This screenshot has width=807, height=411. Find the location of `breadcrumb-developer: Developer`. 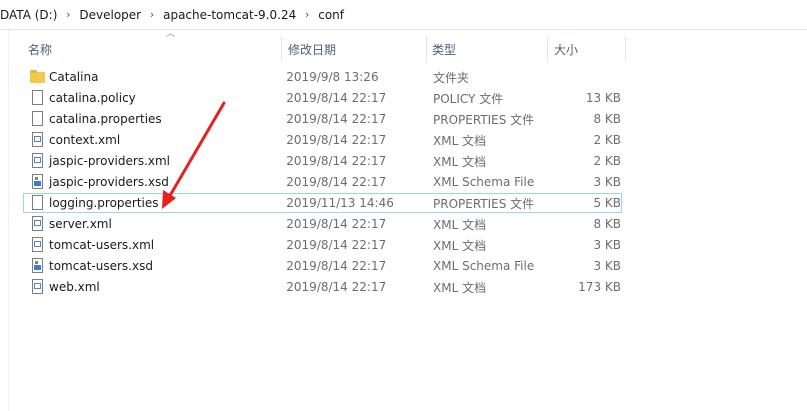

breadcrumb-developer: Developer is located at coordinates (110, 15).